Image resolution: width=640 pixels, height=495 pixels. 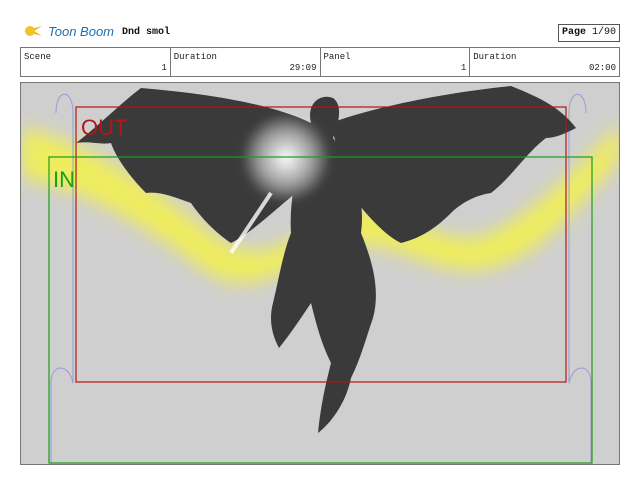 What do you see at coordinates (96, 62) in the screenshot?
I see `scene-cell: Scene 1` at bounding box center [96, 62].